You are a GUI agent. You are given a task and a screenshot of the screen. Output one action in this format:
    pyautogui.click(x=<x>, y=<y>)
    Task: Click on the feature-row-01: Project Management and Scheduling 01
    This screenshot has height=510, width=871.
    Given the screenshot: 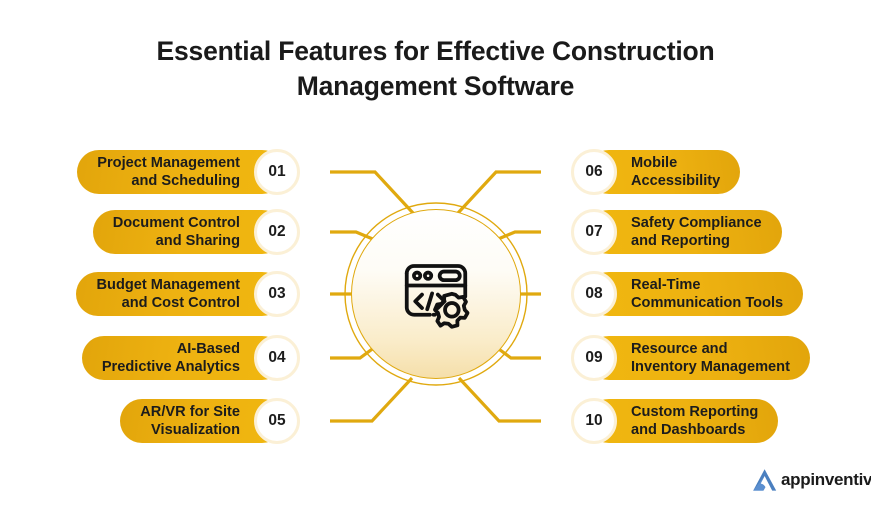 What is the action you would take?
    pyautogui.click(x=188, y=172)
    